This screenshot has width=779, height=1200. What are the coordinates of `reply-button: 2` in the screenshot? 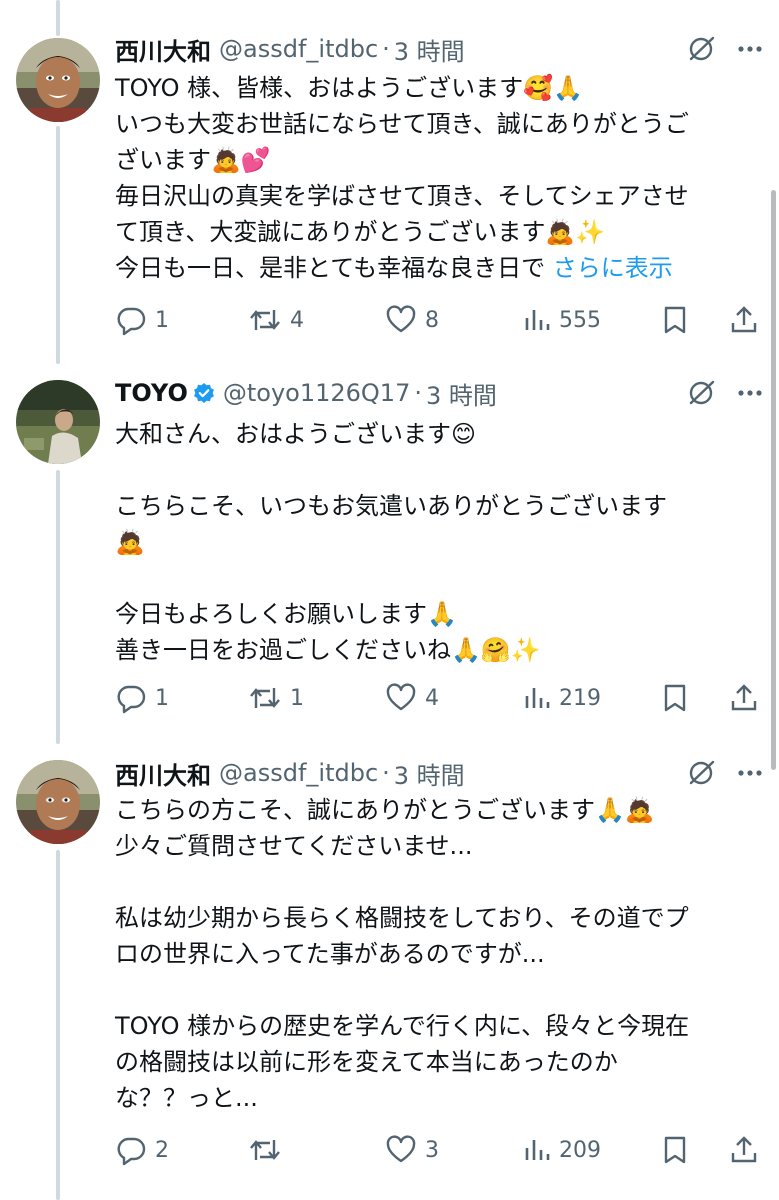 It's located at (142, 1150).